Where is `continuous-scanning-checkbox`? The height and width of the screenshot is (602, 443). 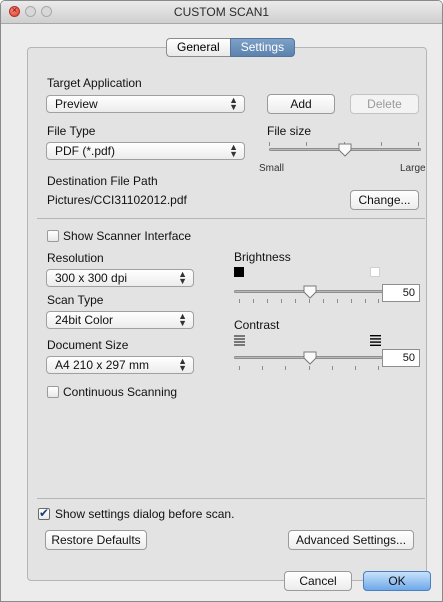 continuous-scanning-checkbox is located at coordinates (53, 392).